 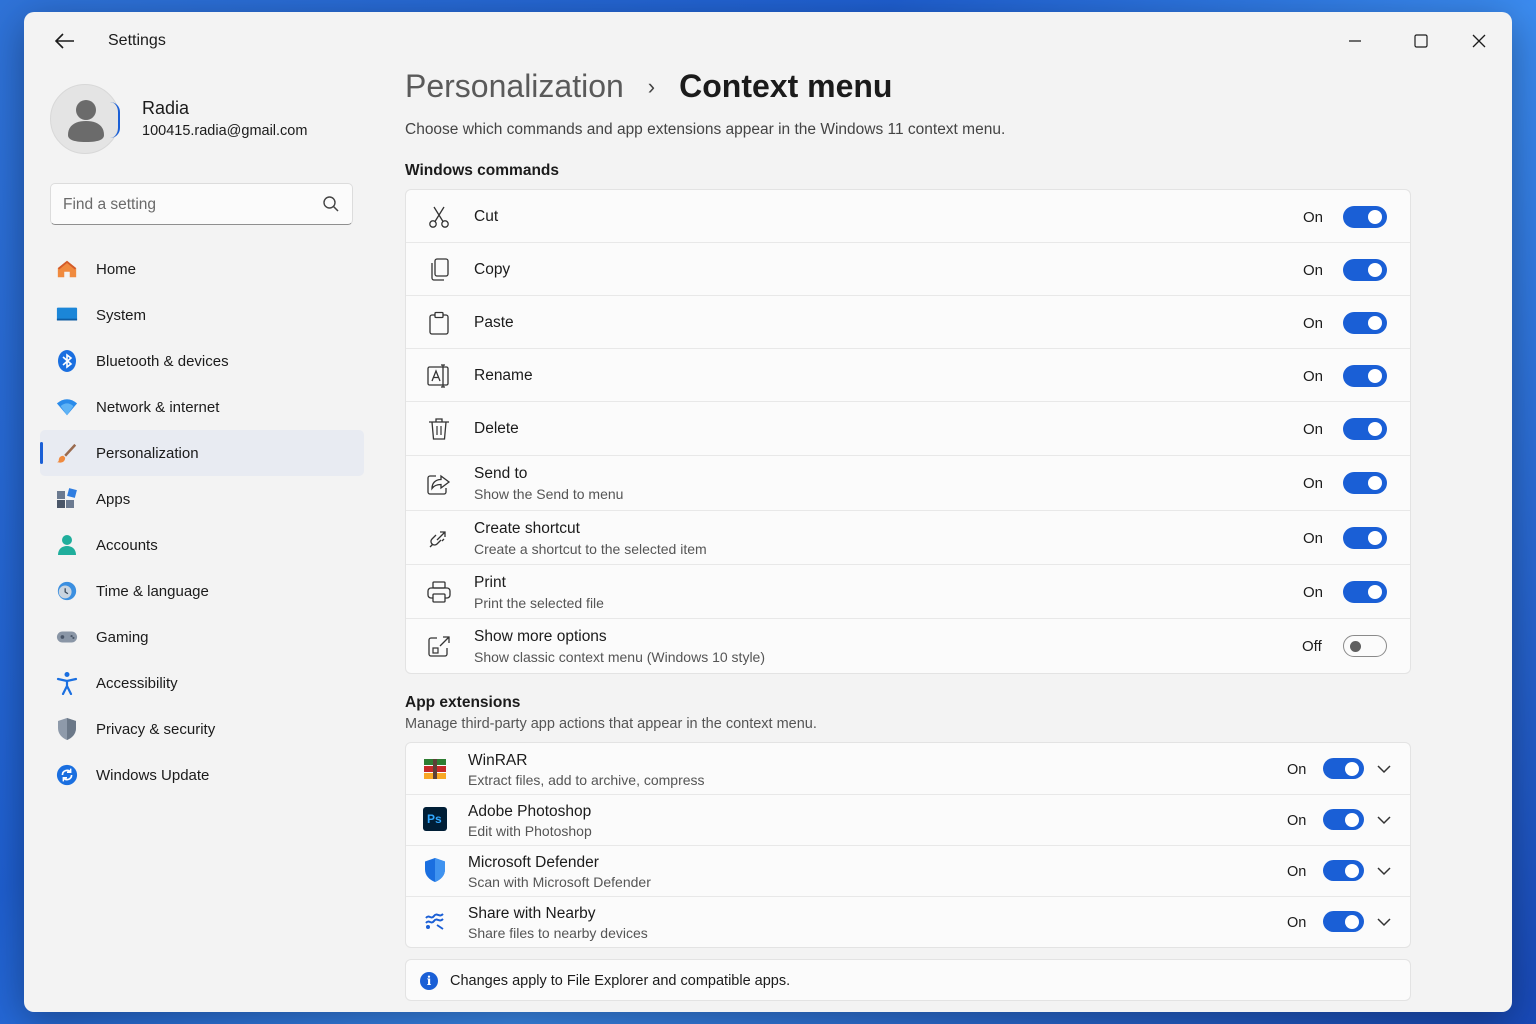 I want to click on sidebar-item-label: Windows Update, so click(x=153, y=775).